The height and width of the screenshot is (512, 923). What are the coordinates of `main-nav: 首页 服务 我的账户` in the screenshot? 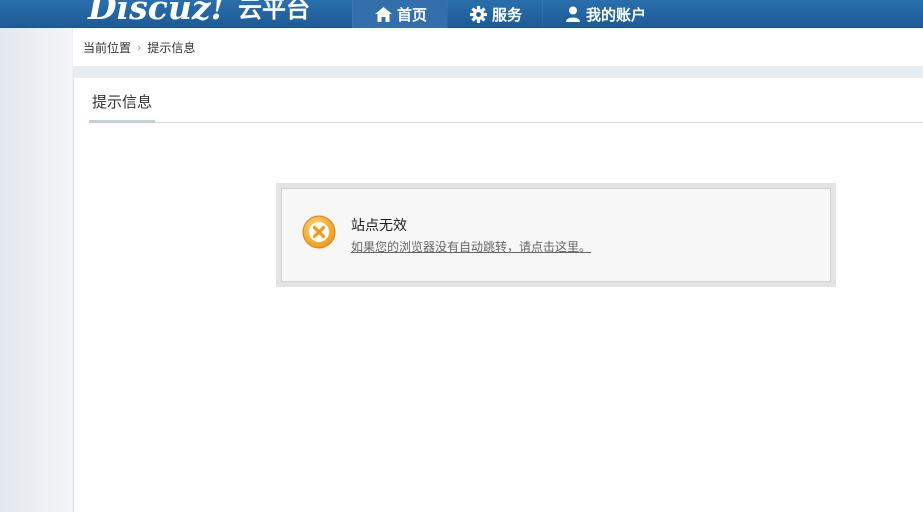 It's located at (509, 14).